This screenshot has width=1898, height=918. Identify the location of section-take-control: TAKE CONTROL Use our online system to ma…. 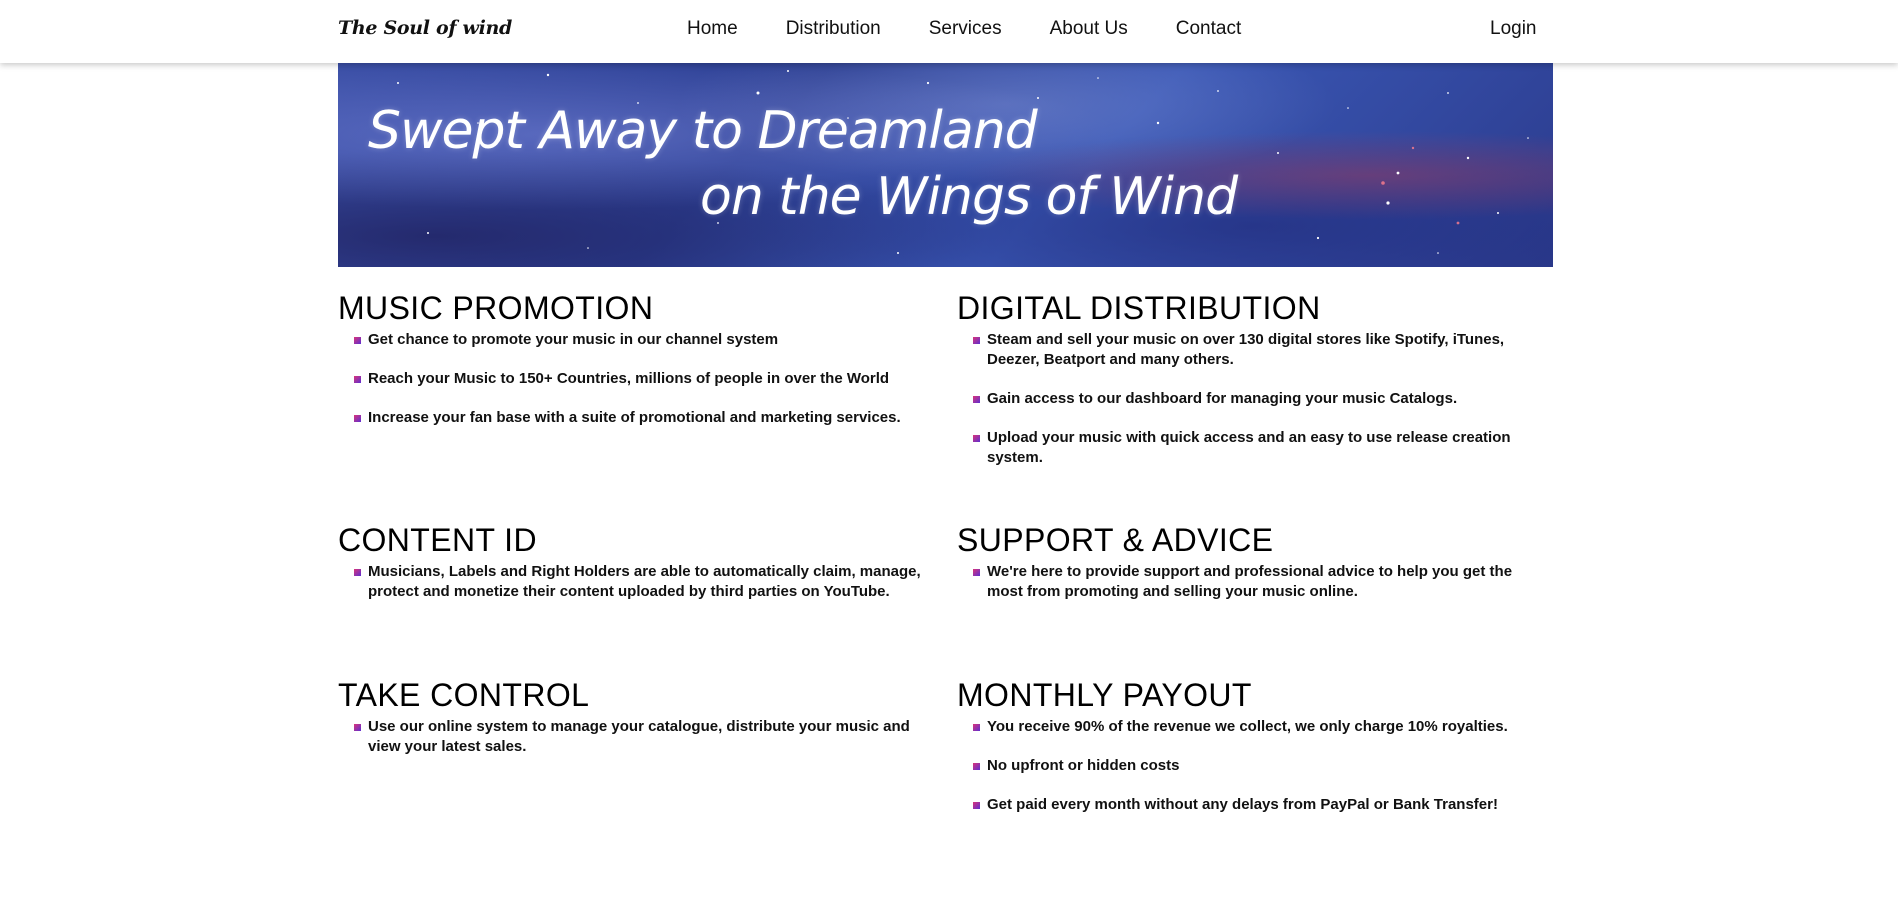
(638, 726).